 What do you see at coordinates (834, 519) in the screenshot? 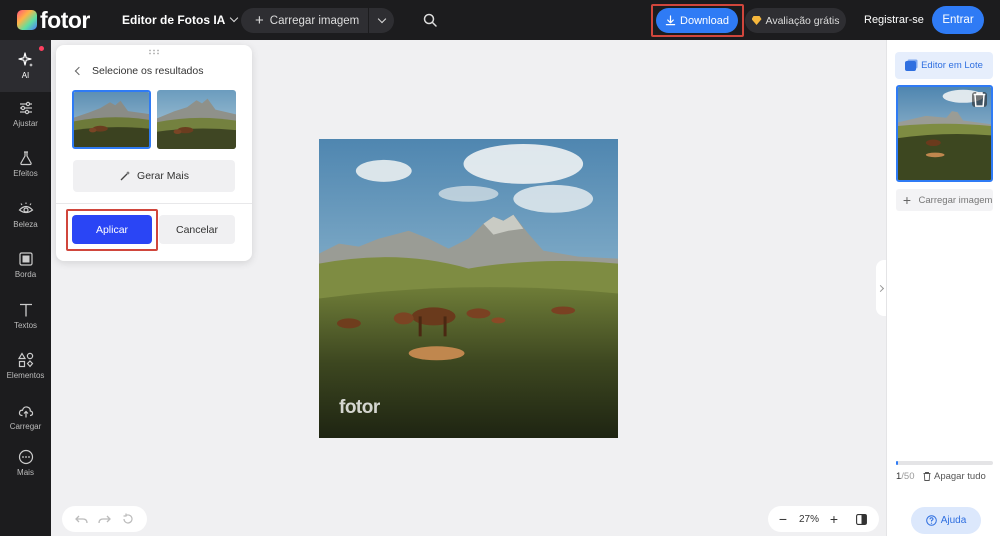
I see `zoom-in-button: +` at bounding box center [834, 519].